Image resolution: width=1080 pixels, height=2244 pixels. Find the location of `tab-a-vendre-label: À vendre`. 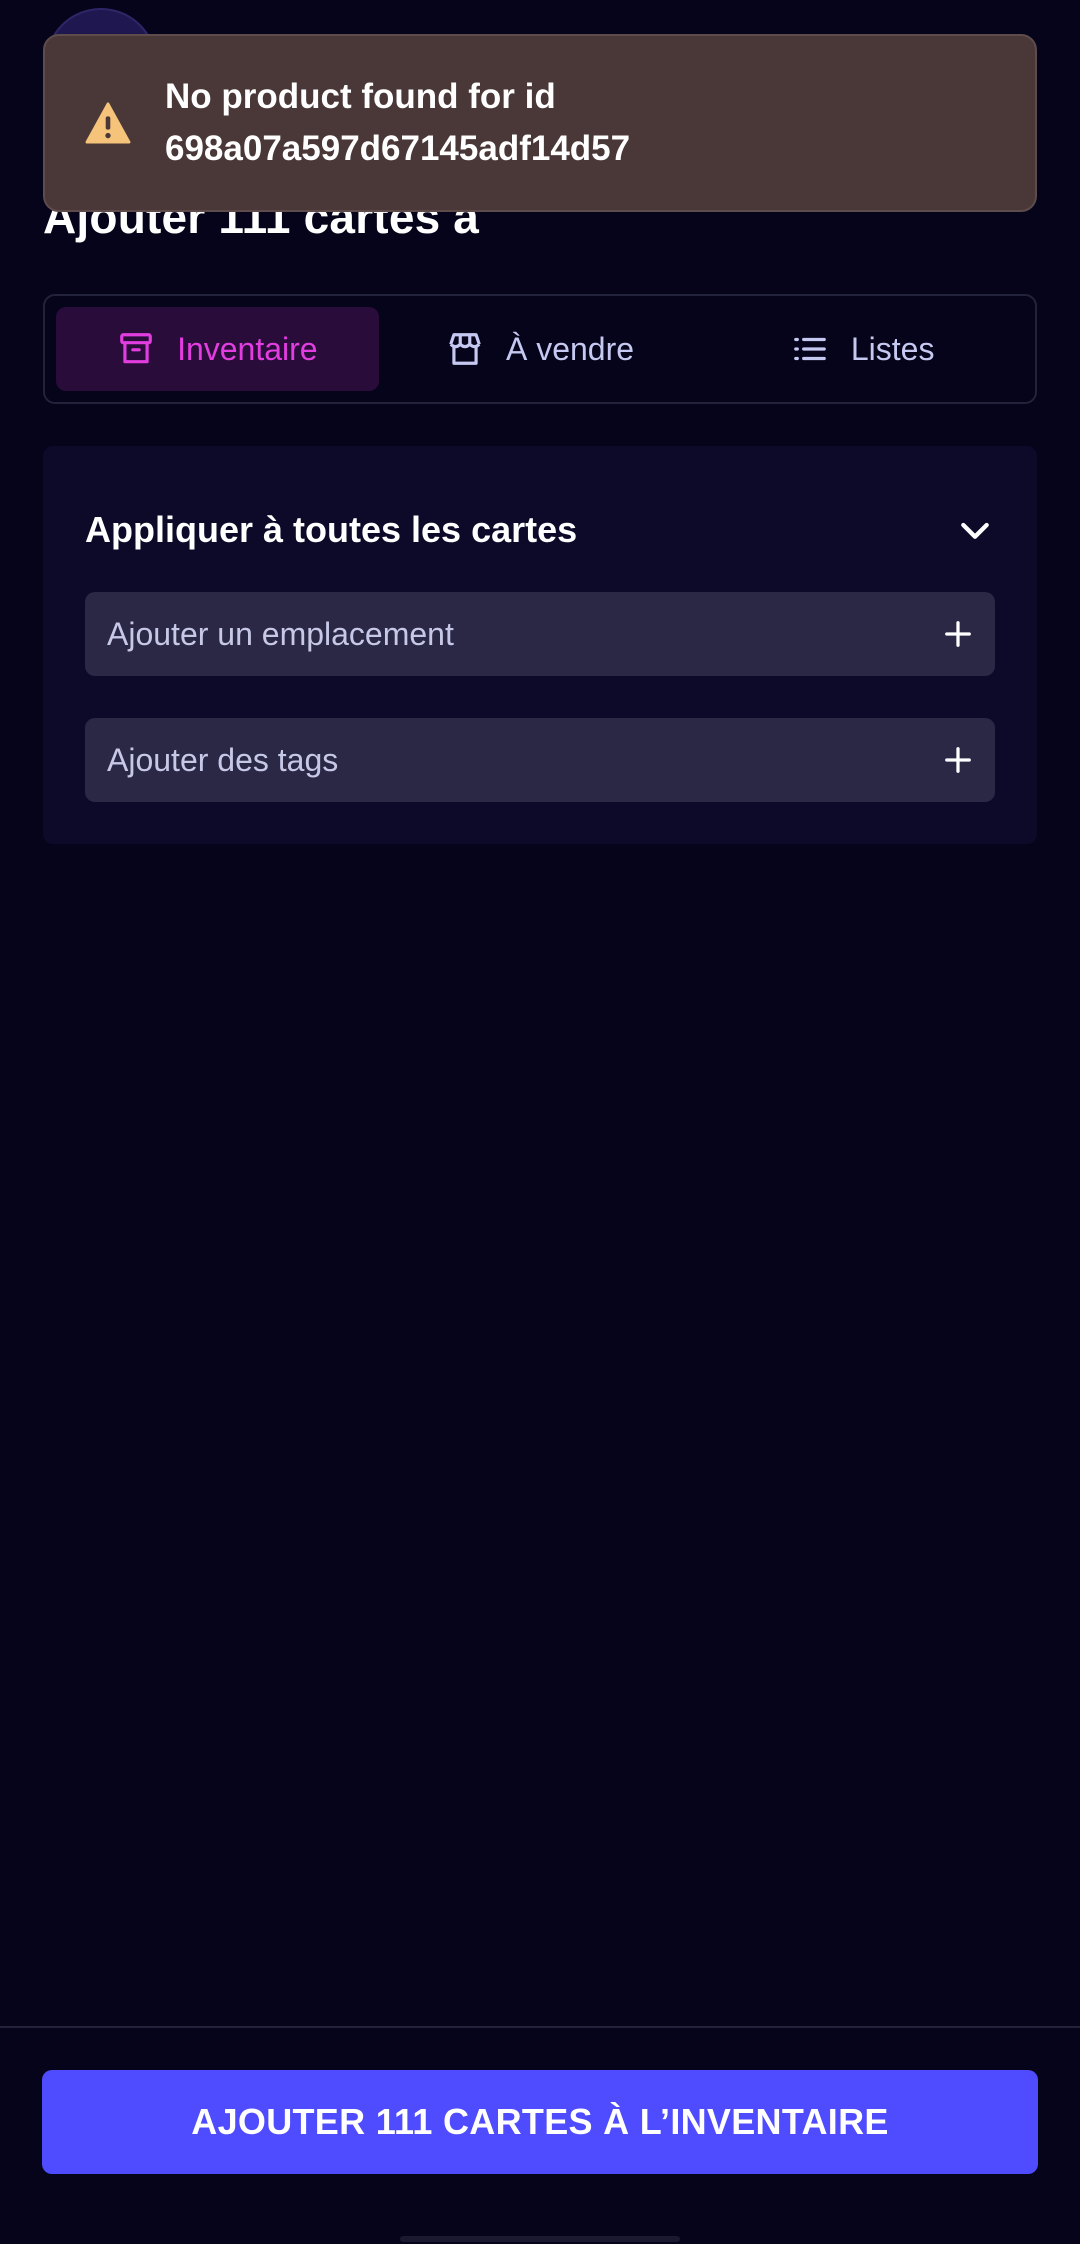

tab-a-vendre-label: À vendre is located at coordinates (570, 348).